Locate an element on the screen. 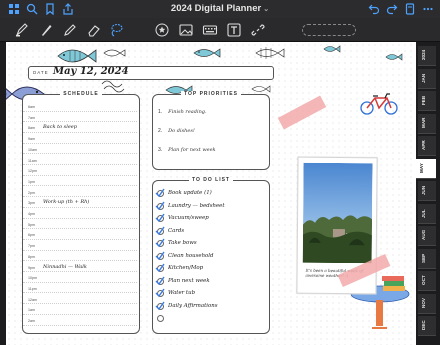 Image resolution: width=440 pixels, height=345 pixels. schedule-time: 11am is located at coordinates (32, 160).